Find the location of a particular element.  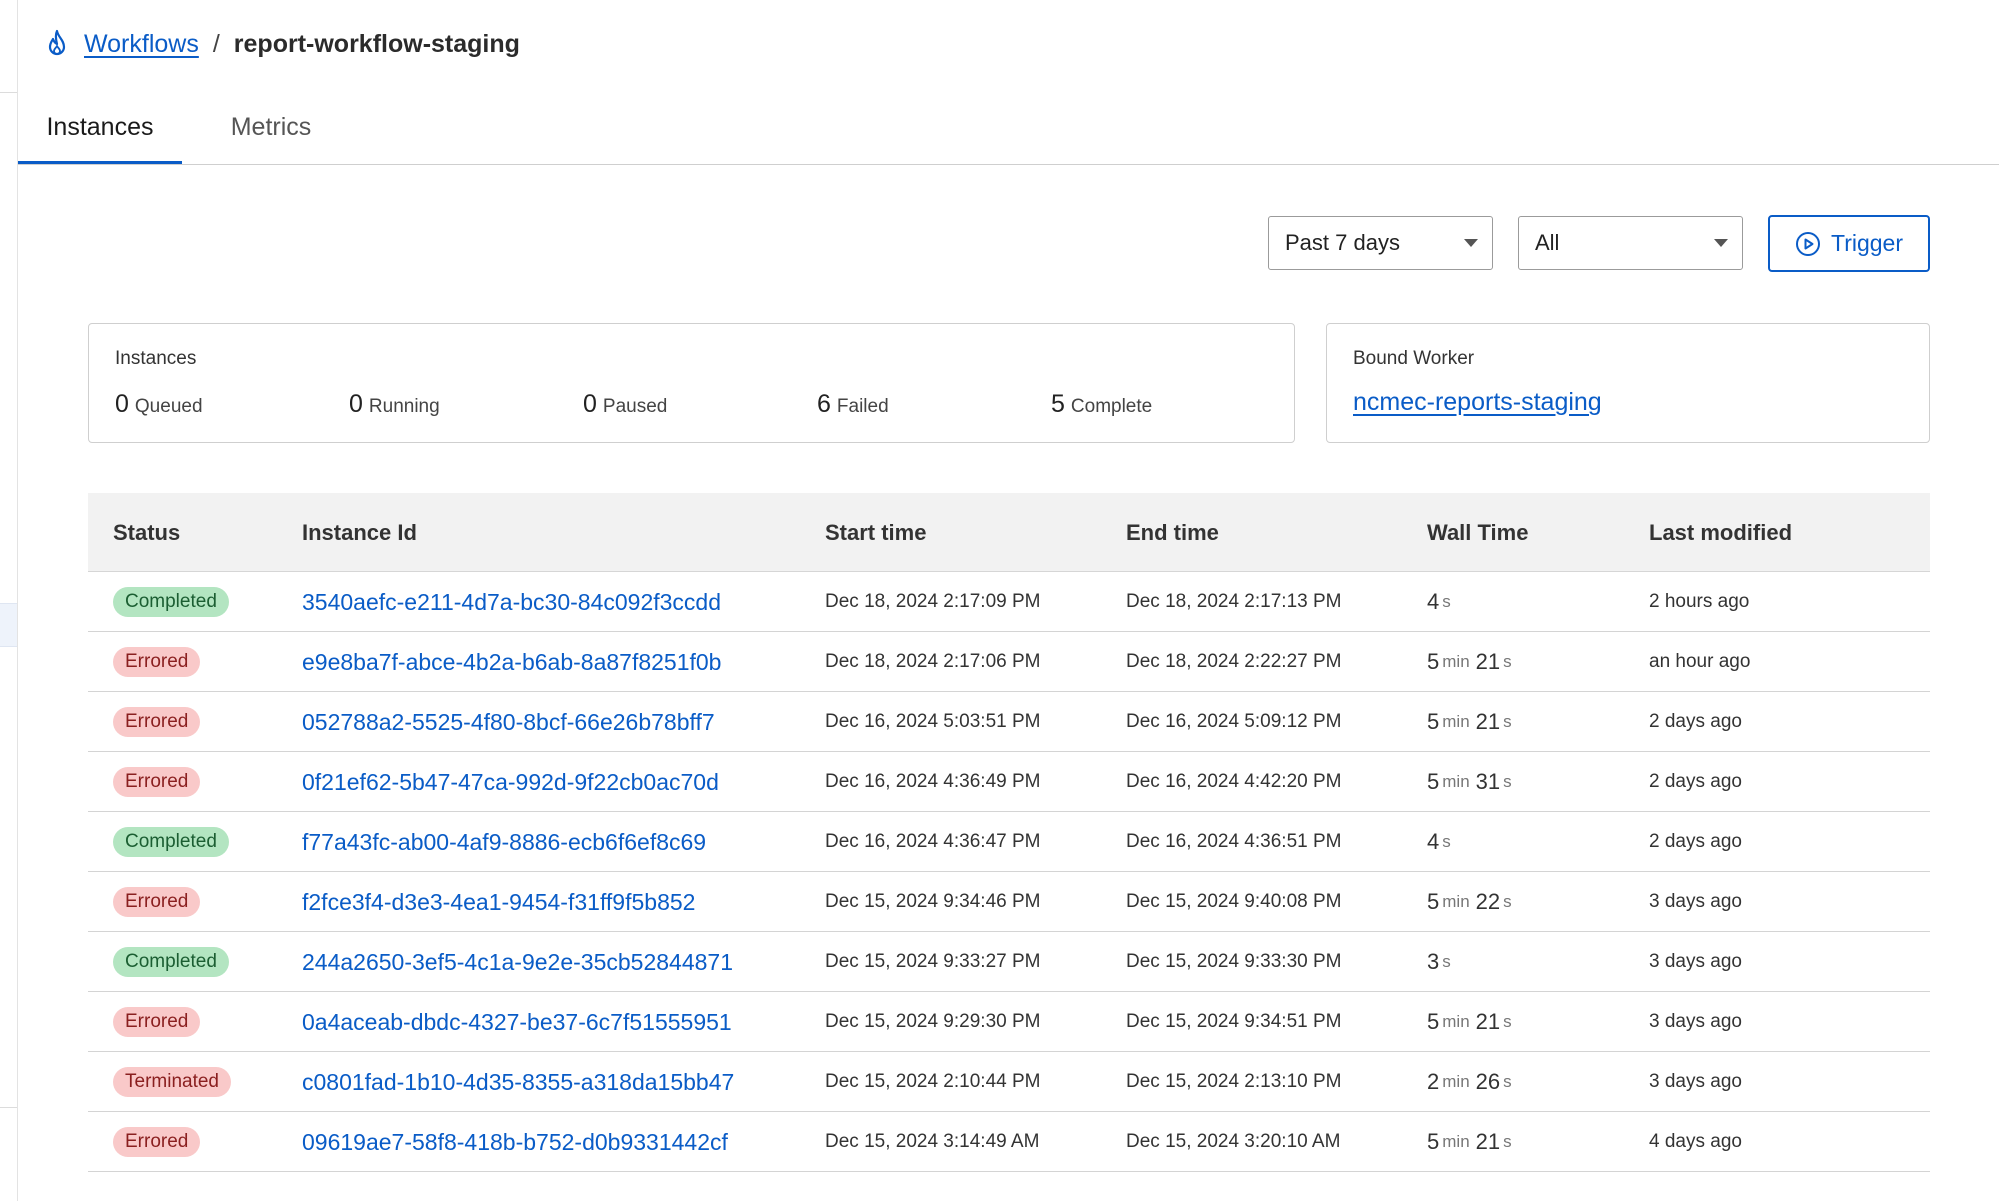

column-header-status: Status is located at coordinates (146, 532).